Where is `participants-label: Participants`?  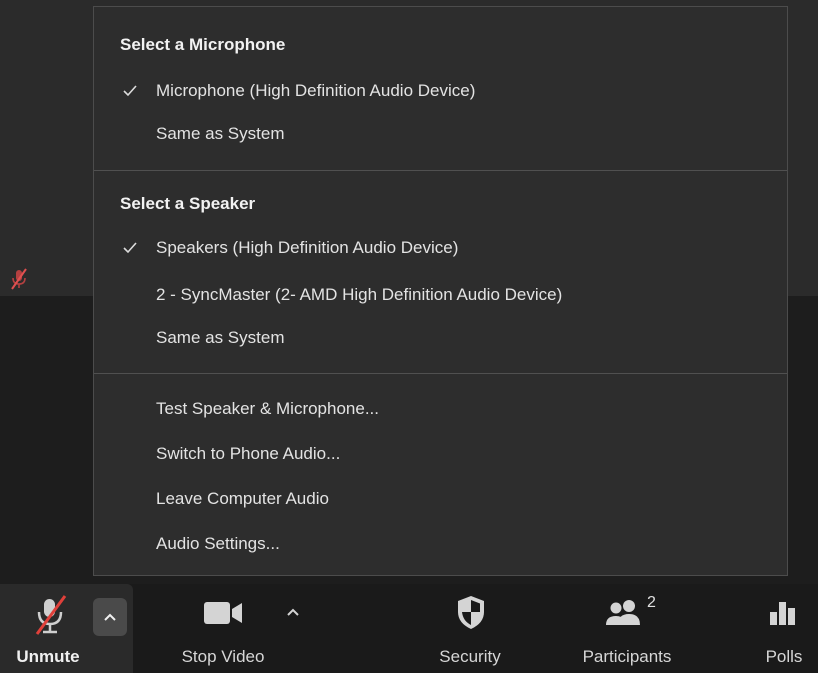
participants-label: Participants is located at coordinates (627, 656).